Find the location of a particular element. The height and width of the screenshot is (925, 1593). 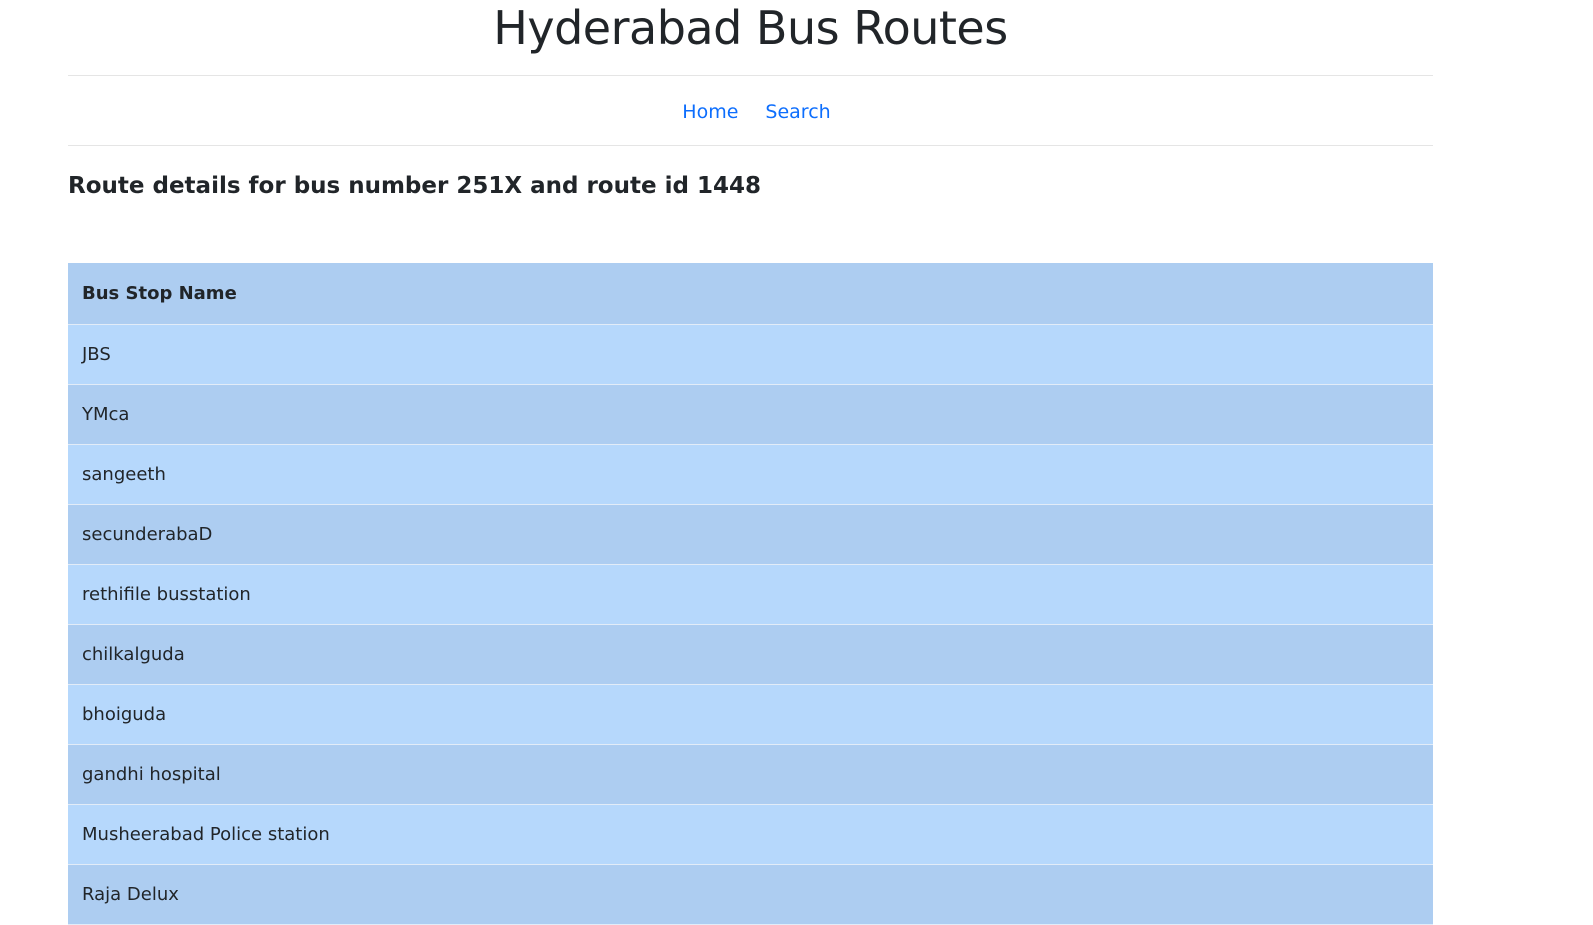

bus-stop-cell: Raja Delux is located at coordinates (750, 894).